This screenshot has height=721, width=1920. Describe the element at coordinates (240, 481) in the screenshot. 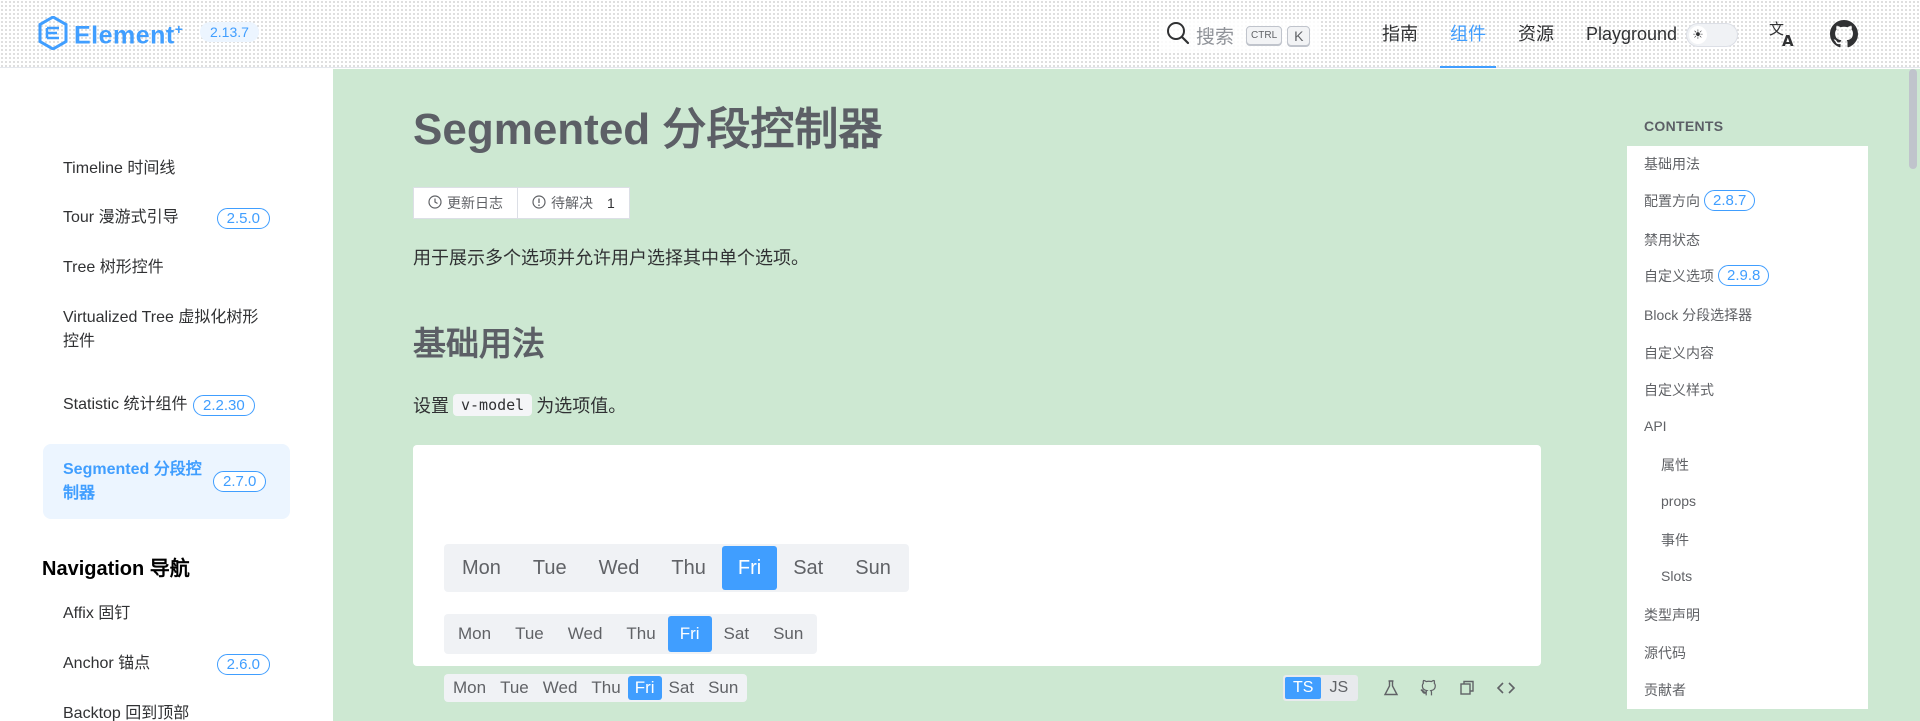

I see `version-tag: 2.7.0` at that location.